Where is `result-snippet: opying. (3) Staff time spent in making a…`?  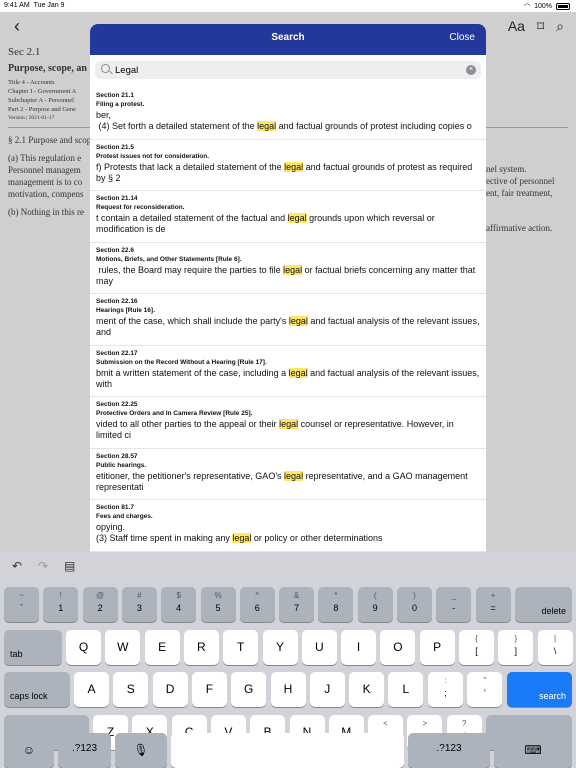 result-snippet: opying. (3) Staff time spent in making a… is located at coordinates (239, 532).